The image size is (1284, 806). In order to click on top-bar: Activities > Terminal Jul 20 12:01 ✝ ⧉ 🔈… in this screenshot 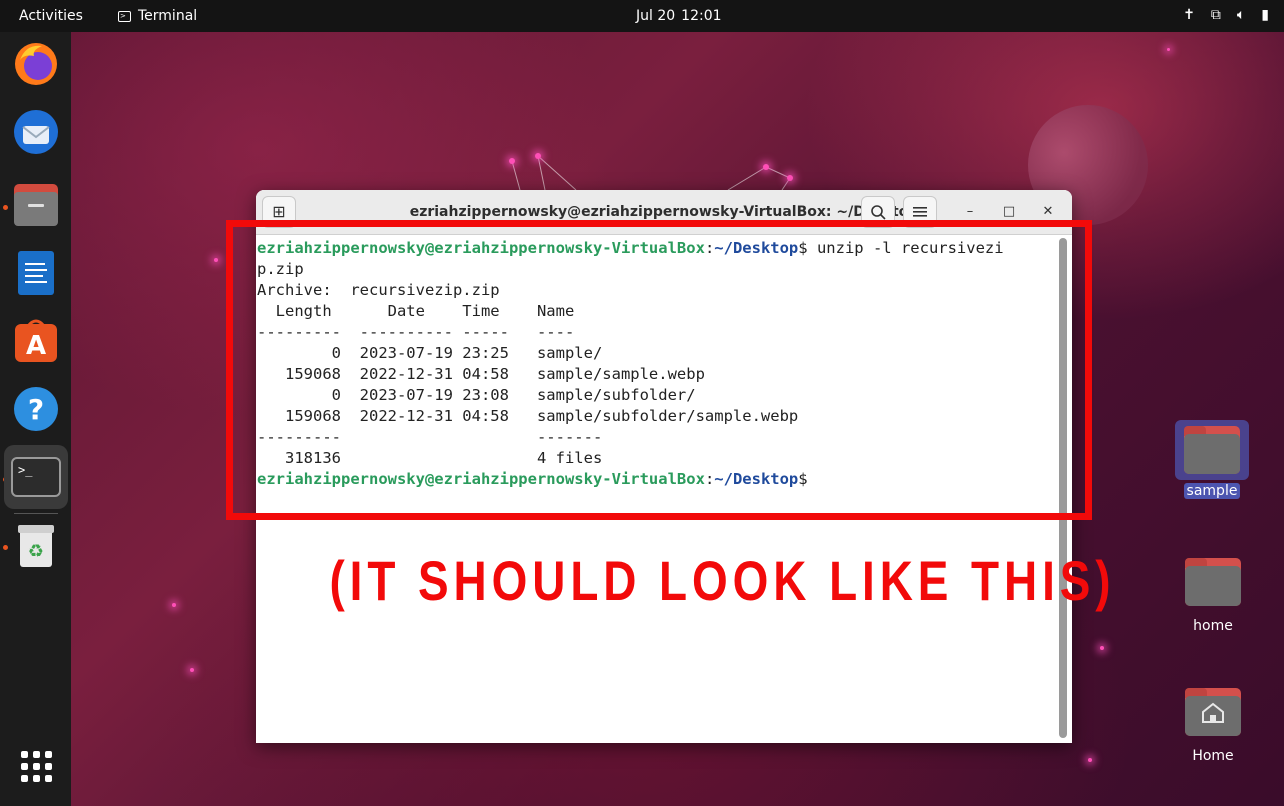, I will do `click(642, 16)`.